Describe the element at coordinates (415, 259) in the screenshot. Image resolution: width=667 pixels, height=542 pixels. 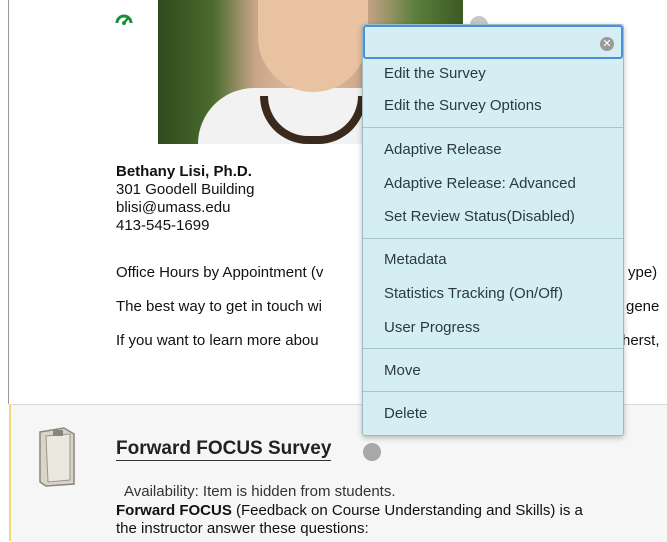
I see `menu-item-metadata: Metadata` at that location.